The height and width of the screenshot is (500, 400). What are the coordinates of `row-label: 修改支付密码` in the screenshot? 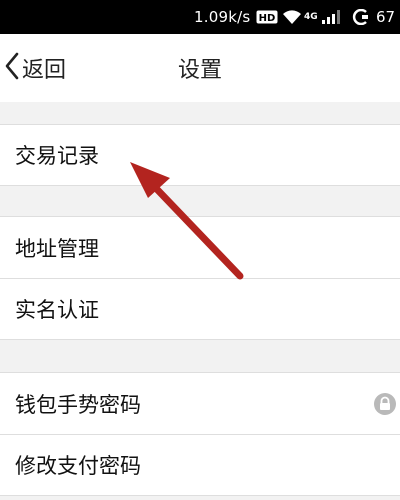 It's located at (78, 466).